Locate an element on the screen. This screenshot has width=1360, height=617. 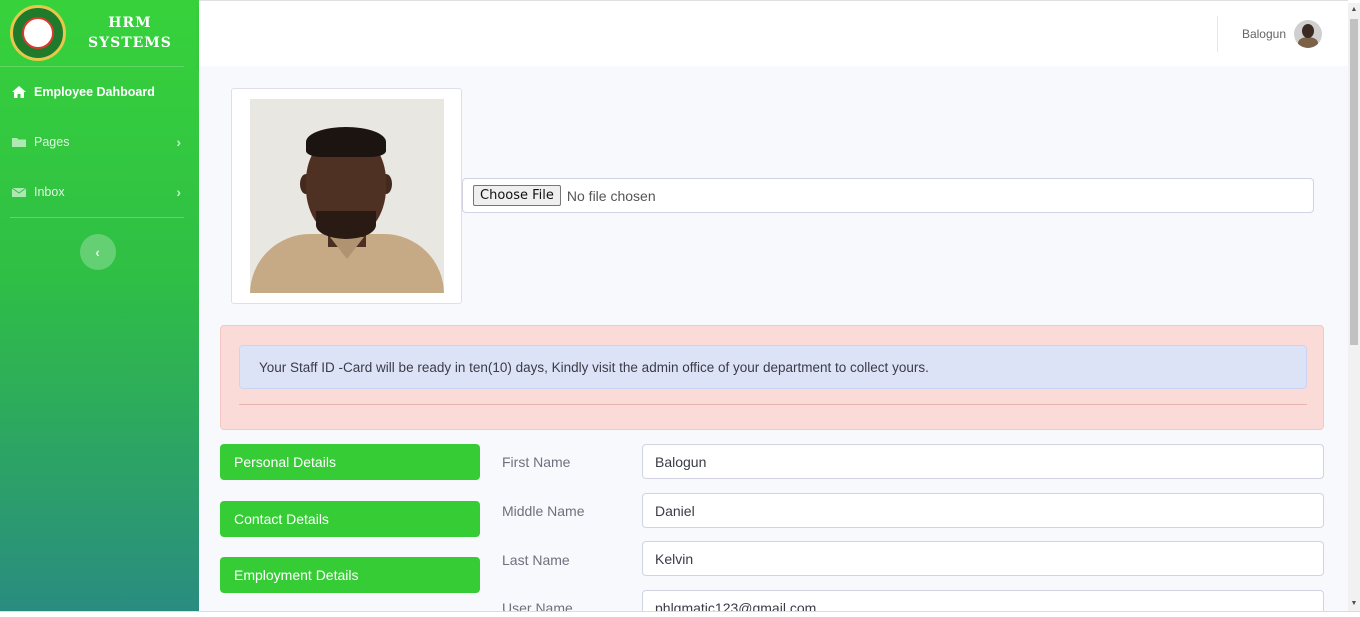
scroll-down-icon: ▼ is located at coordinates (1354, 604).